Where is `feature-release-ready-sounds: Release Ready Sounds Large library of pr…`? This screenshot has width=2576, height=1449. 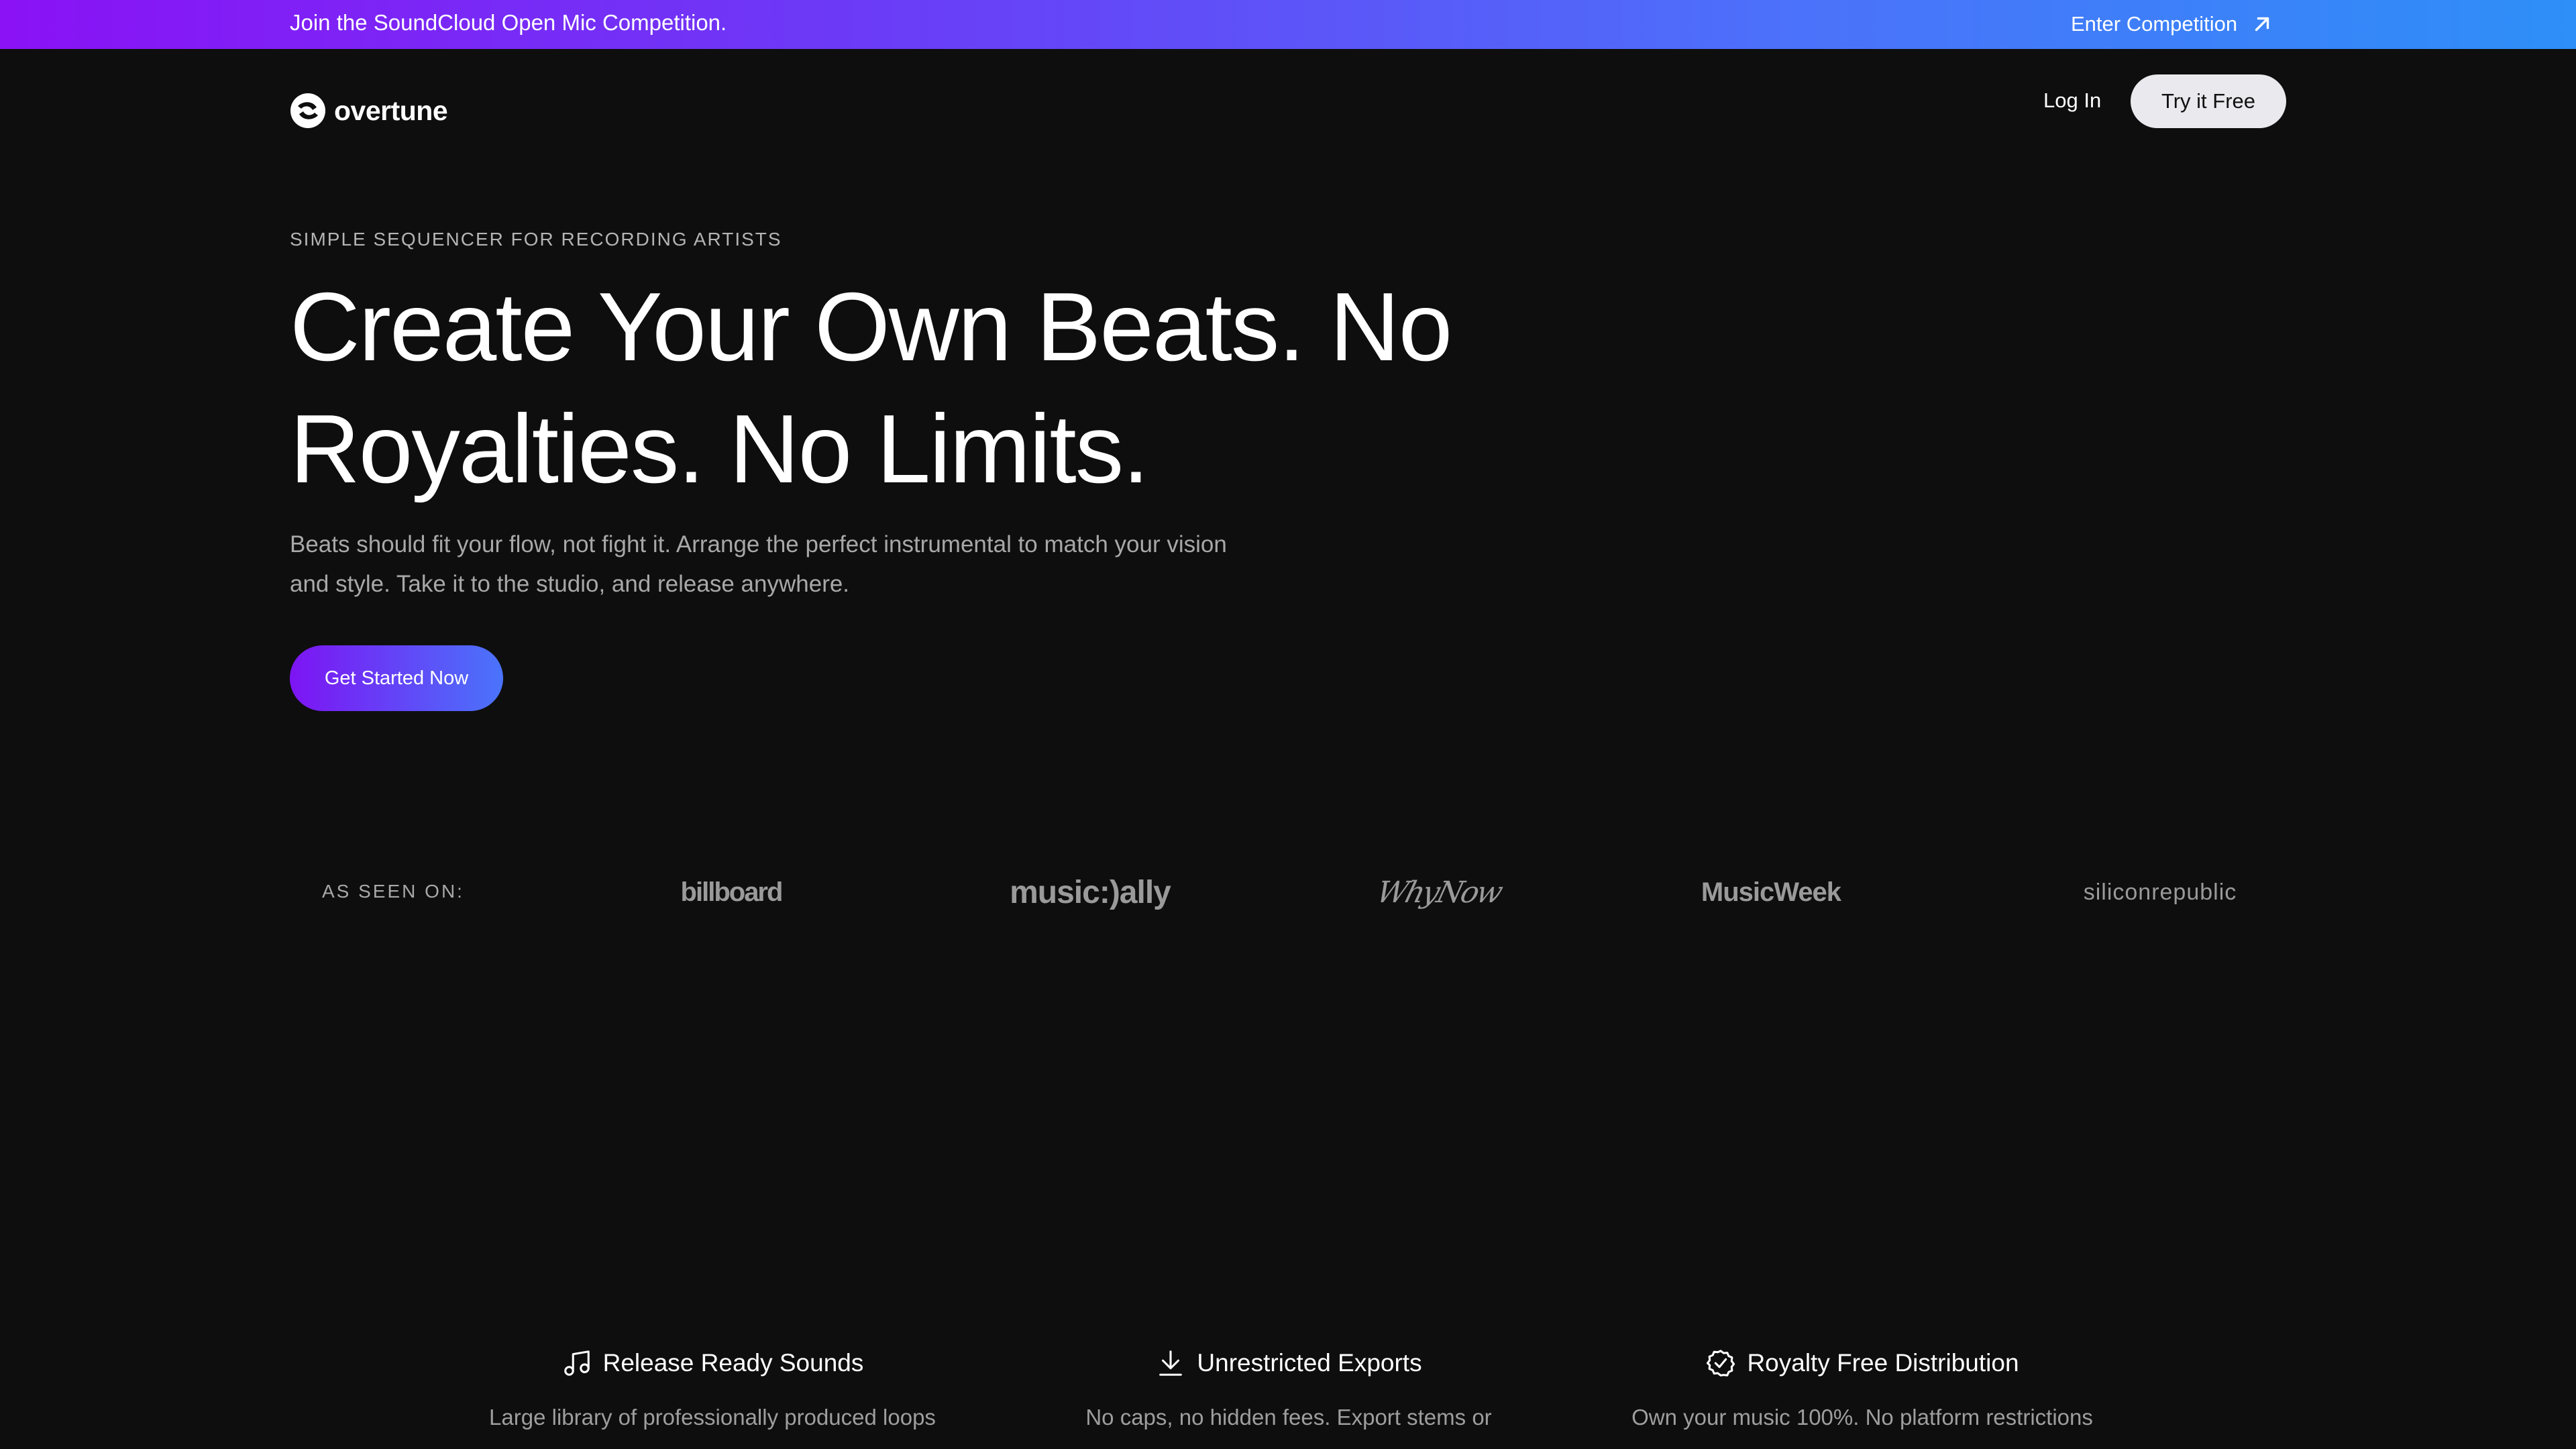 feature-release-ready-sounds: Release Ready Sounds Large library of pr… is located at coordinates (712, 1389).